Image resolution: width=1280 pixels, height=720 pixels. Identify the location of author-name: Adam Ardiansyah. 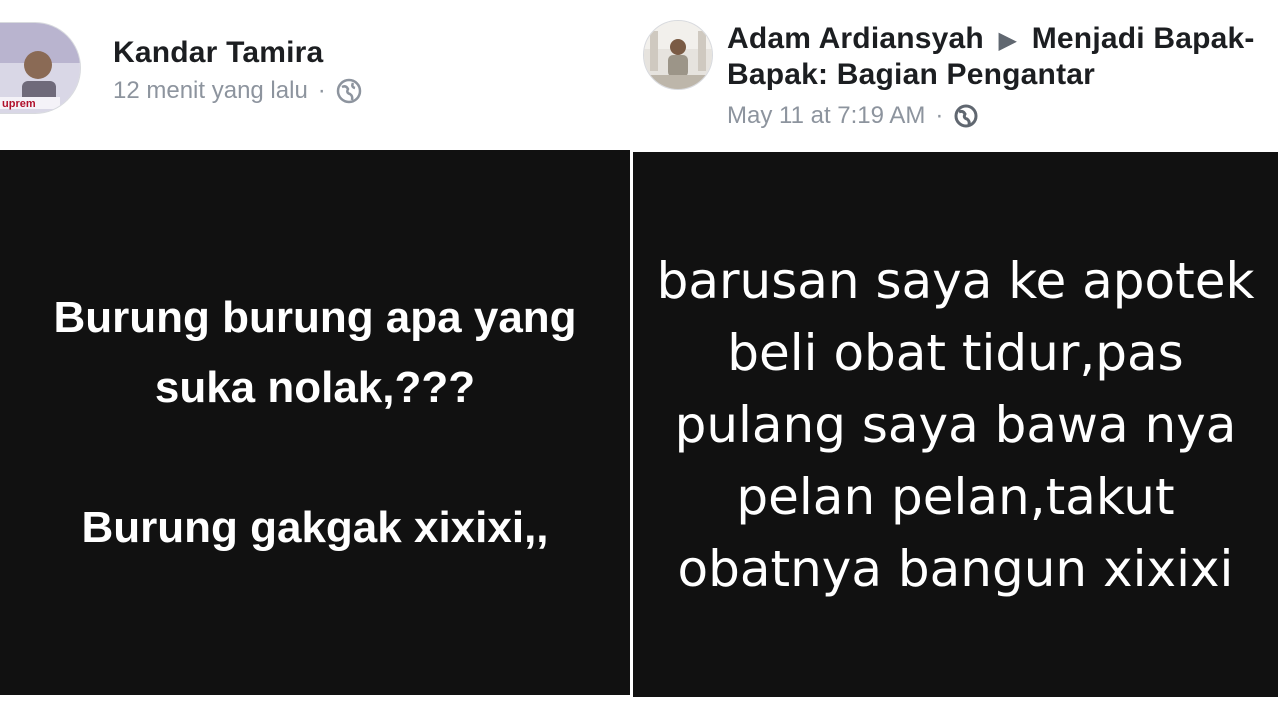
(855, 38).